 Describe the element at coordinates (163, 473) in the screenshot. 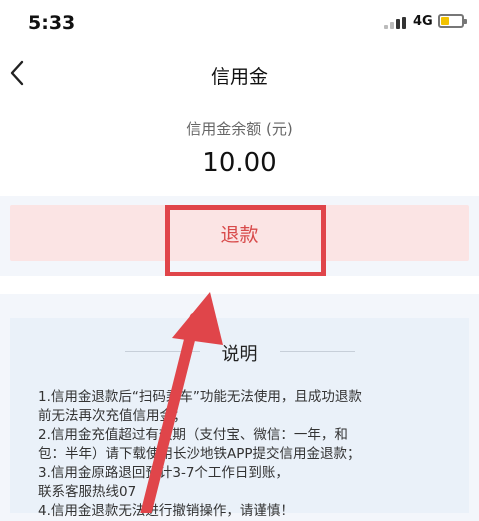

I see `info-line: 3.信用金原路退回预计3-7个工作日到账，` at that location.